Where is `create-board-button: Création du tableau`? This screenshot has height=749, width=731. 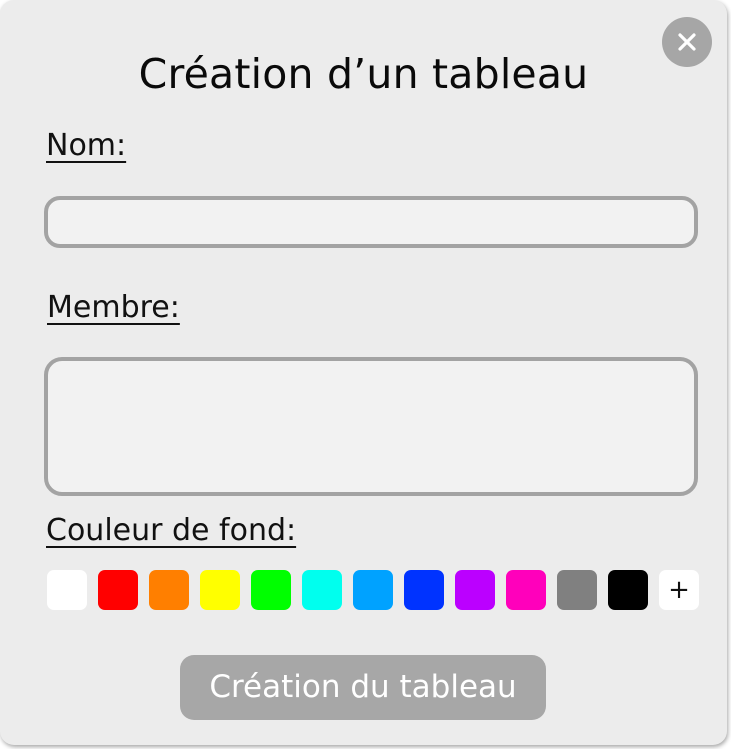 create-board-button: Création du tableau is located at coordinates (363, 687).